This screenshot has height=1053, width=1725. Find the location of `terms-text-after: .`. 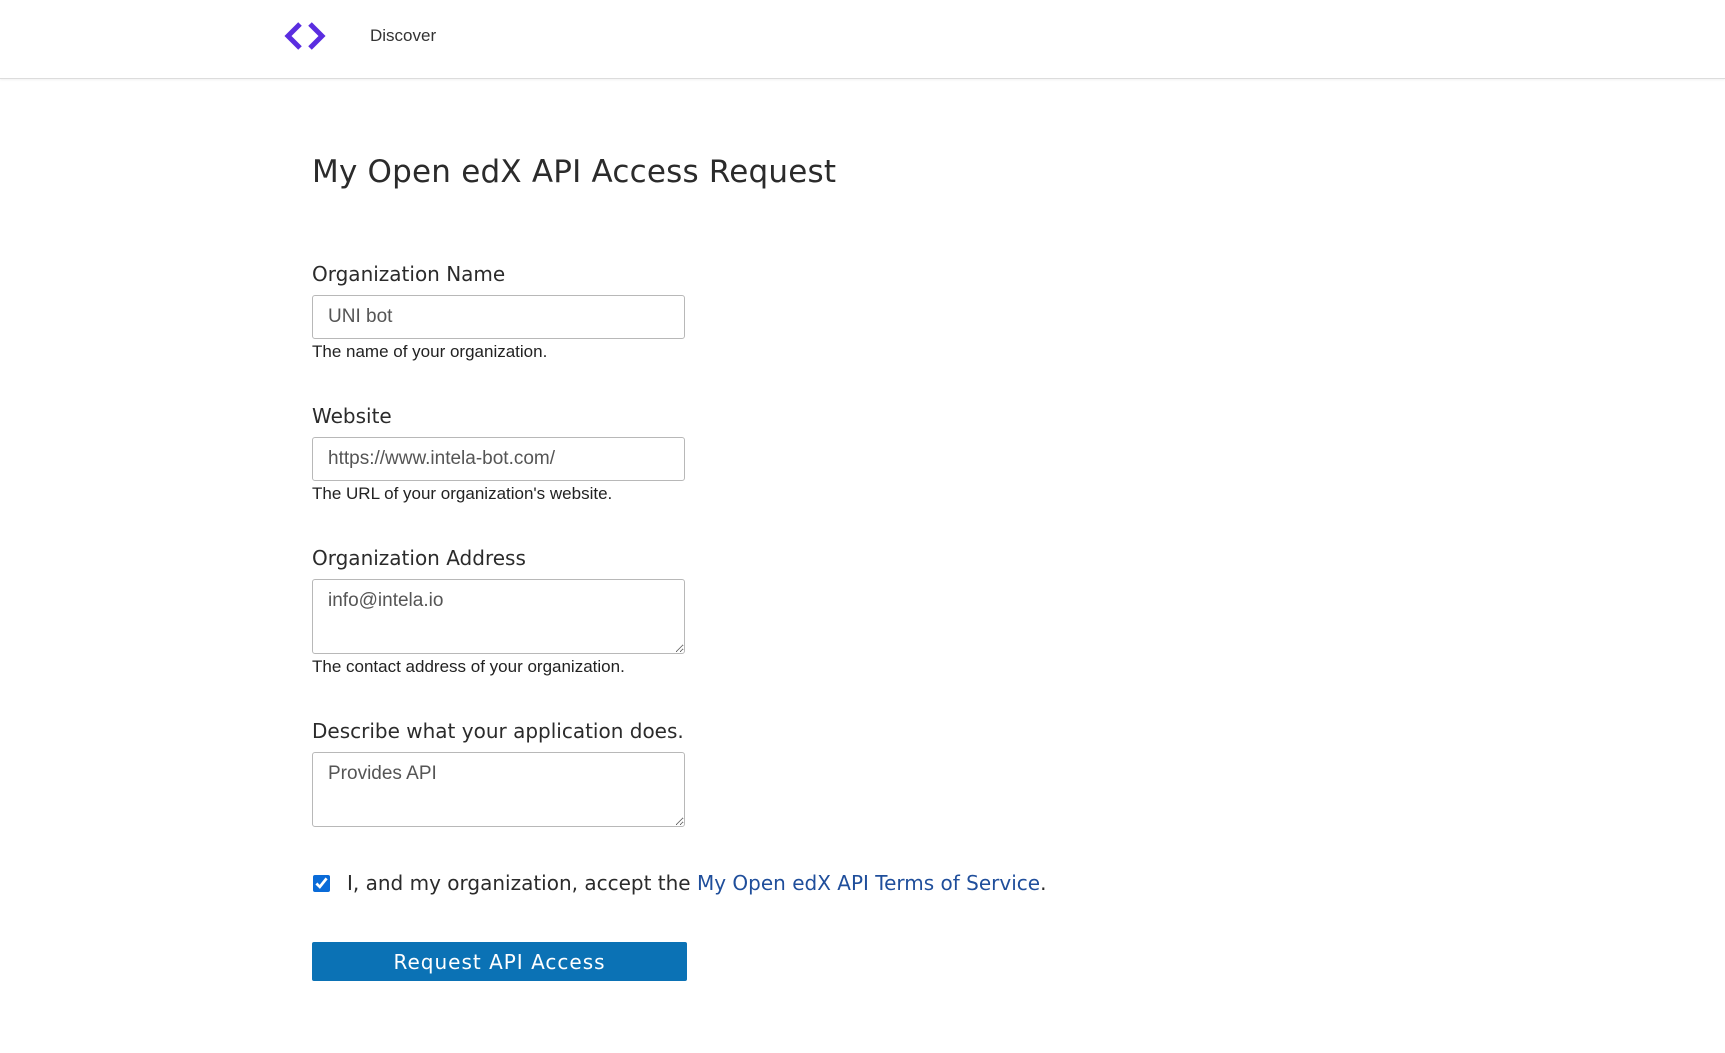

terms-text-after: . is located at coordinates (1043, 883).